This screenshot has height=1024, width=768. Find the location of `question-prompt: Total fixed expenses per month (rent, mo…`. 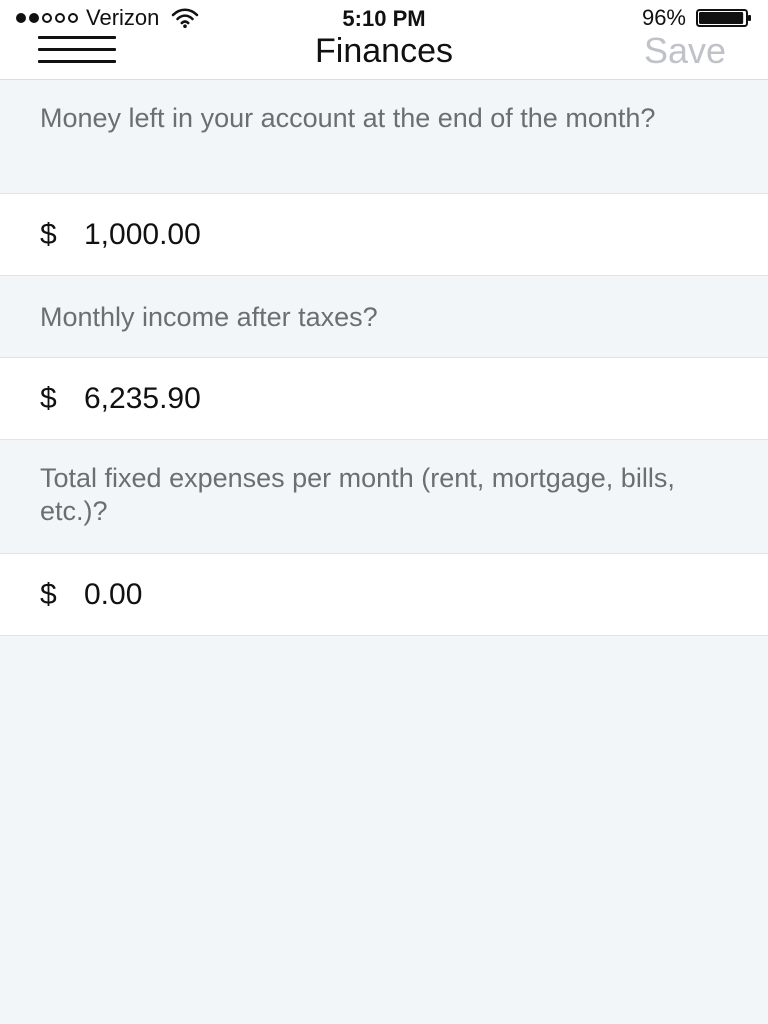

question-prompt: Total fixed expenses per month (rent, mo… is located at coordinates (384, 497).